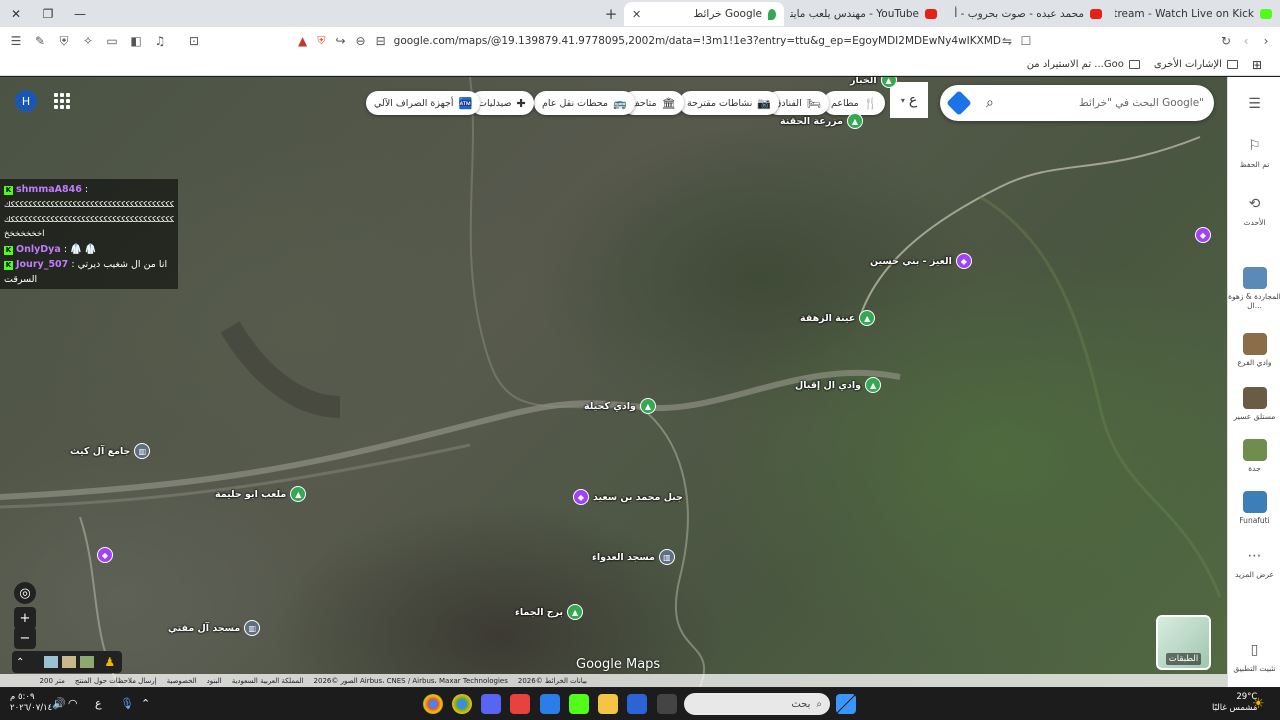 The image size is (1280, 720). I want to click on reload-icon: ↻, so click(1226, 41).